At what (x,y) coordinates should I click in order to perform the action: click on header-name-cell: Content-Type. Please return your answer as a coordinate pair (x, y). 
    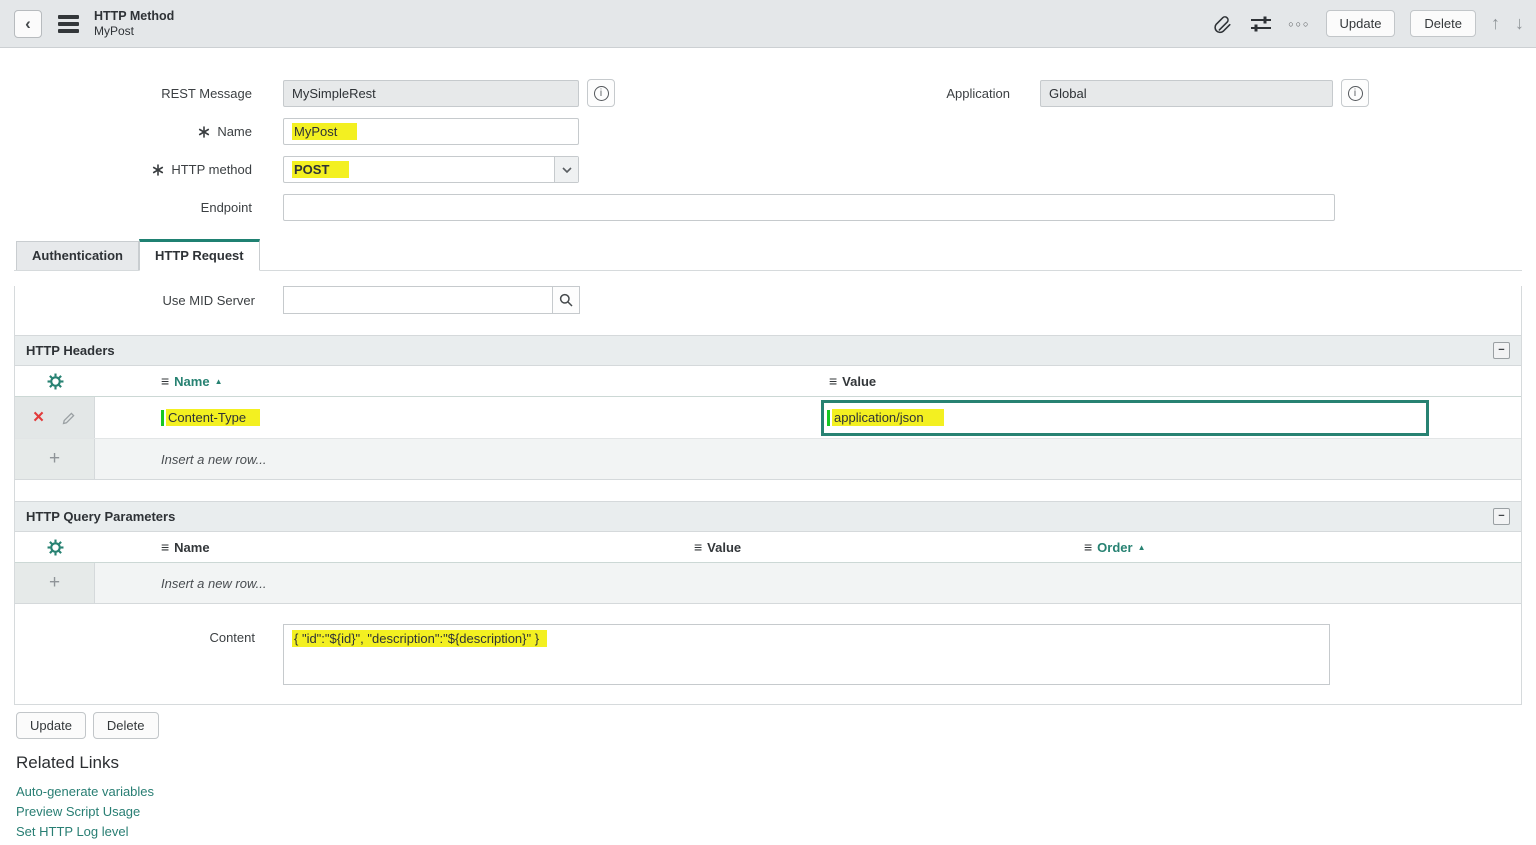
    Looking at the image, I should click on (458, 417).